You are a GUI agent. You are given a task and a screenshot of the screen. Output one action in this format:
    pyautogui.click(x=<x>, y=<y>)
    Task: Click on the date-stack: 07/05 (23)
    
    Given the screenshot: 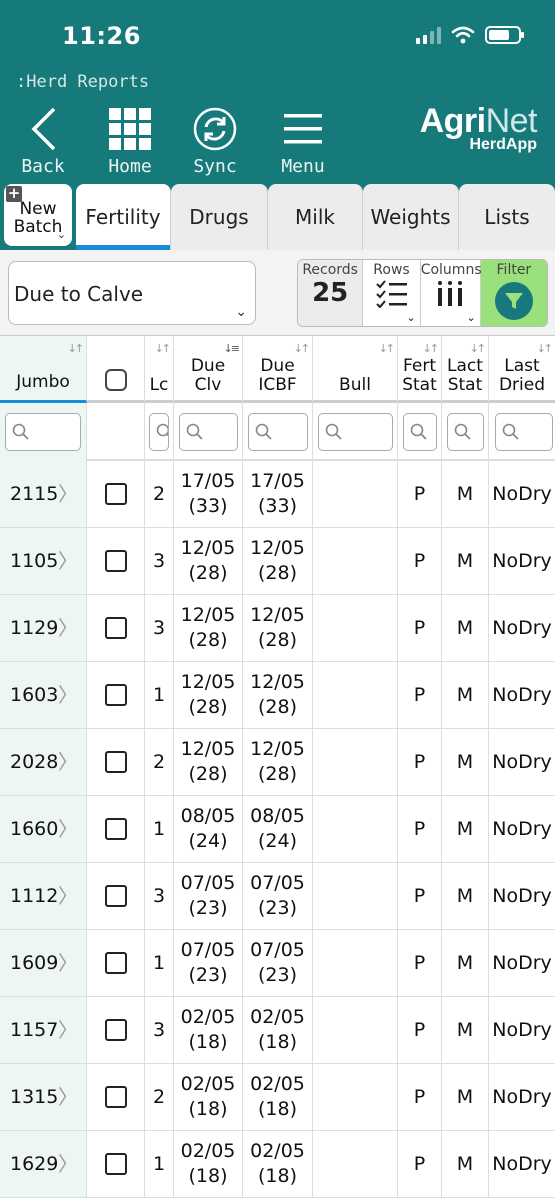 What is the action you would take?
    pyautogui.click(x=208, y=896)
    